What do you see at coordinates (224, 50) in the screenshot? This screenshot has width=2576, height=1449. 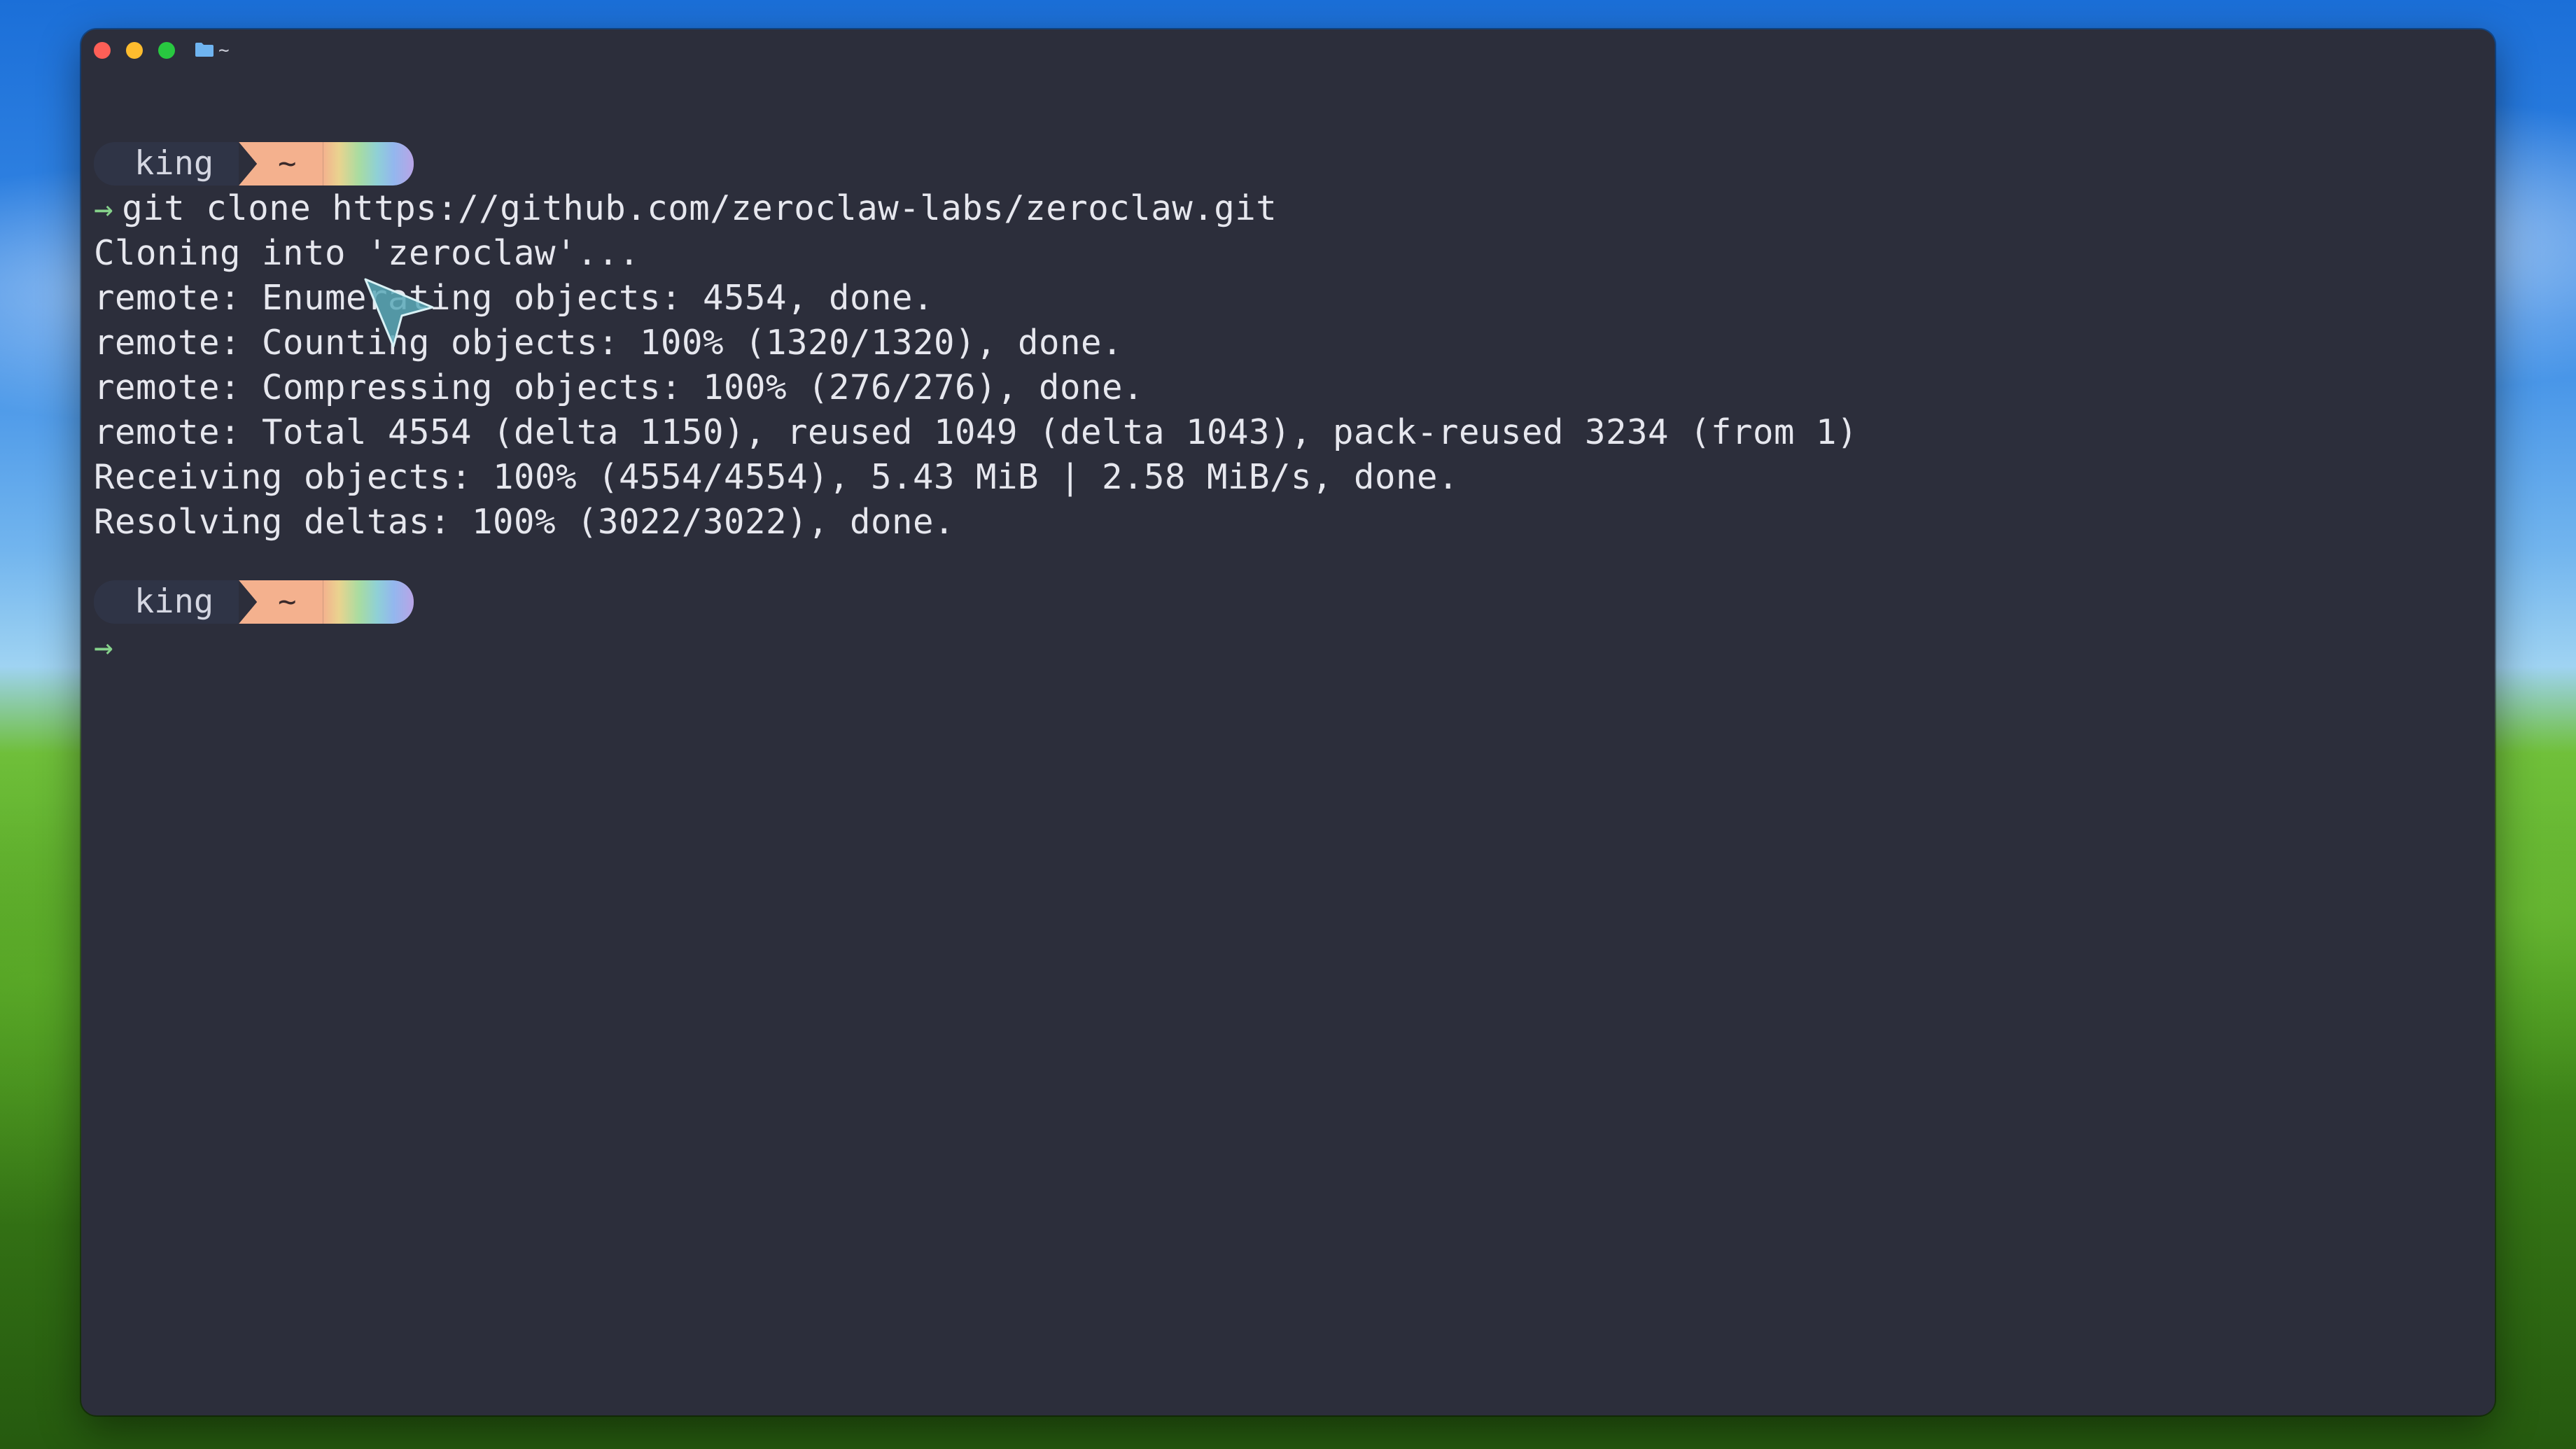 I see `window-title: ~` at bounding box center [224, 50].